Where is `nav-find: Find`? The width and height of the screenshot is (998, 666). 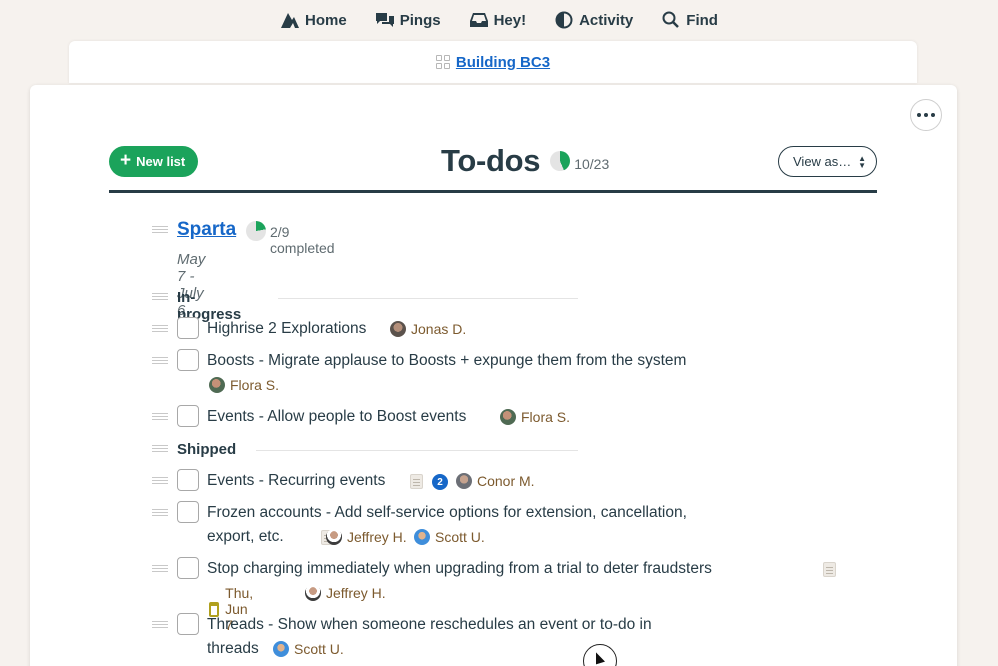
nav-find: Find is located at coordinates (689, 20).